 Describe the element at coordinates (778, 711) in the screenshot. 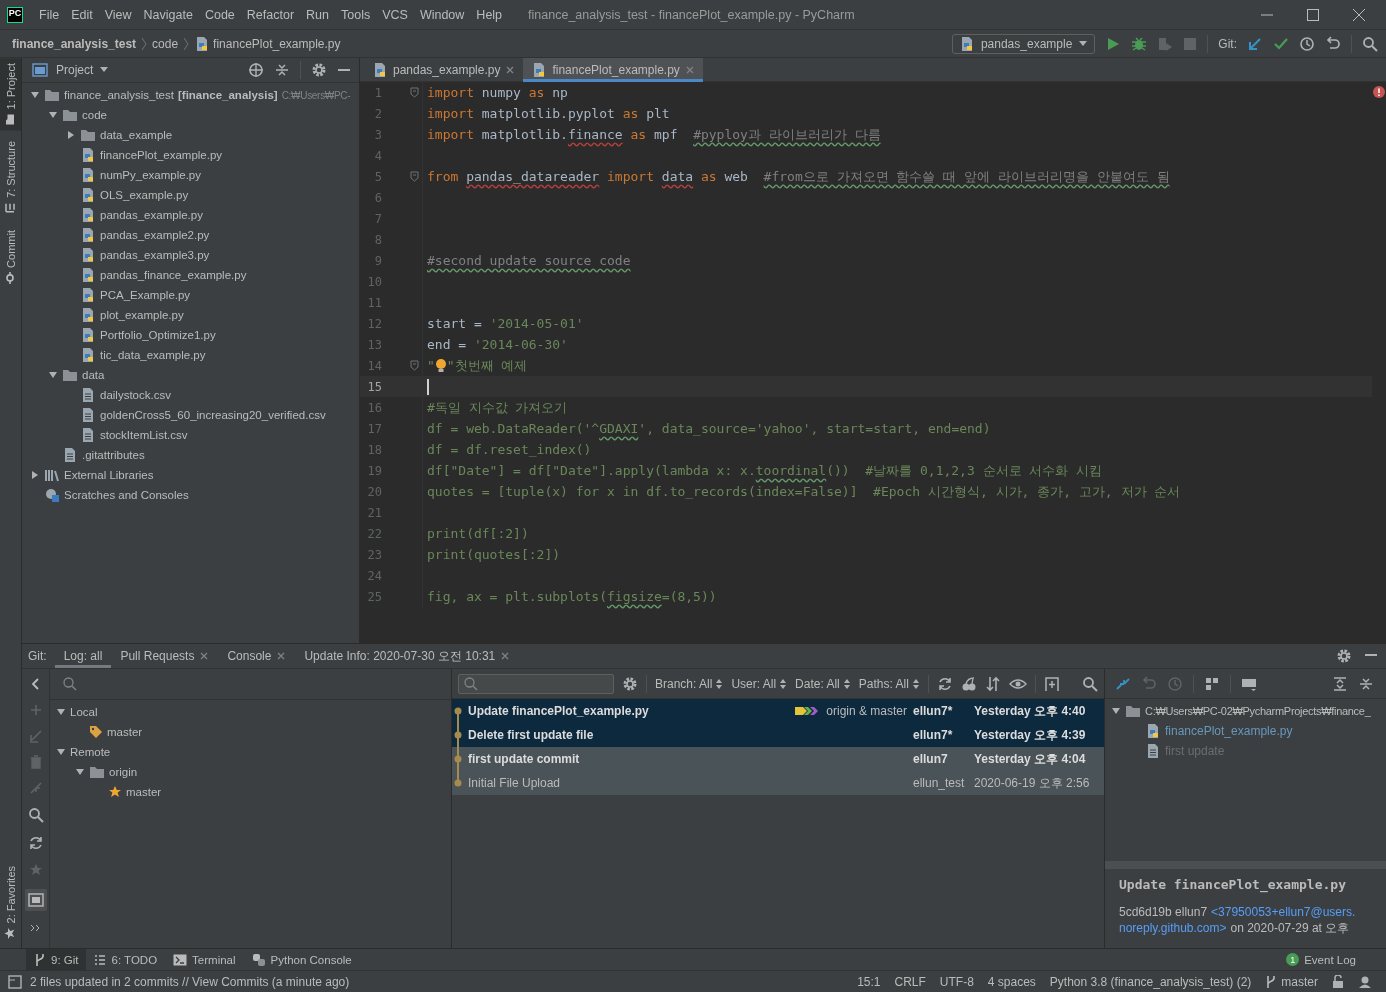

I see `commit-row: Update financePlot_example.py origin & master ellun7* Yesterday 오후 4:40` at that location.